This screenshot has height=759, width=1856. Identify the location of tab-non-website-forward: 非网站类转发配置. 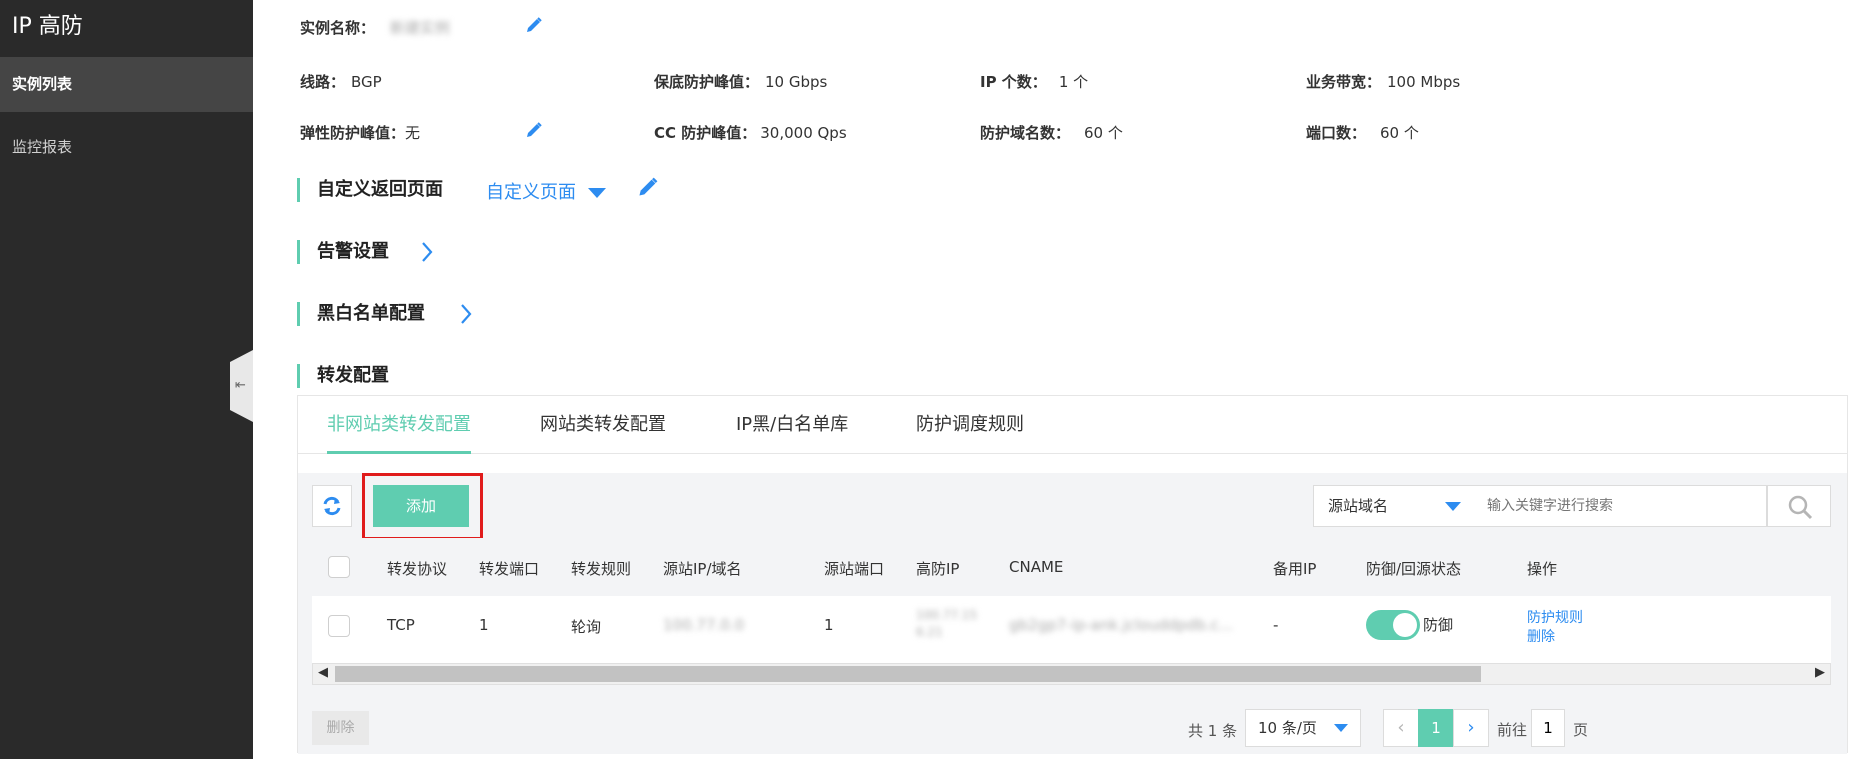
(399, 425).